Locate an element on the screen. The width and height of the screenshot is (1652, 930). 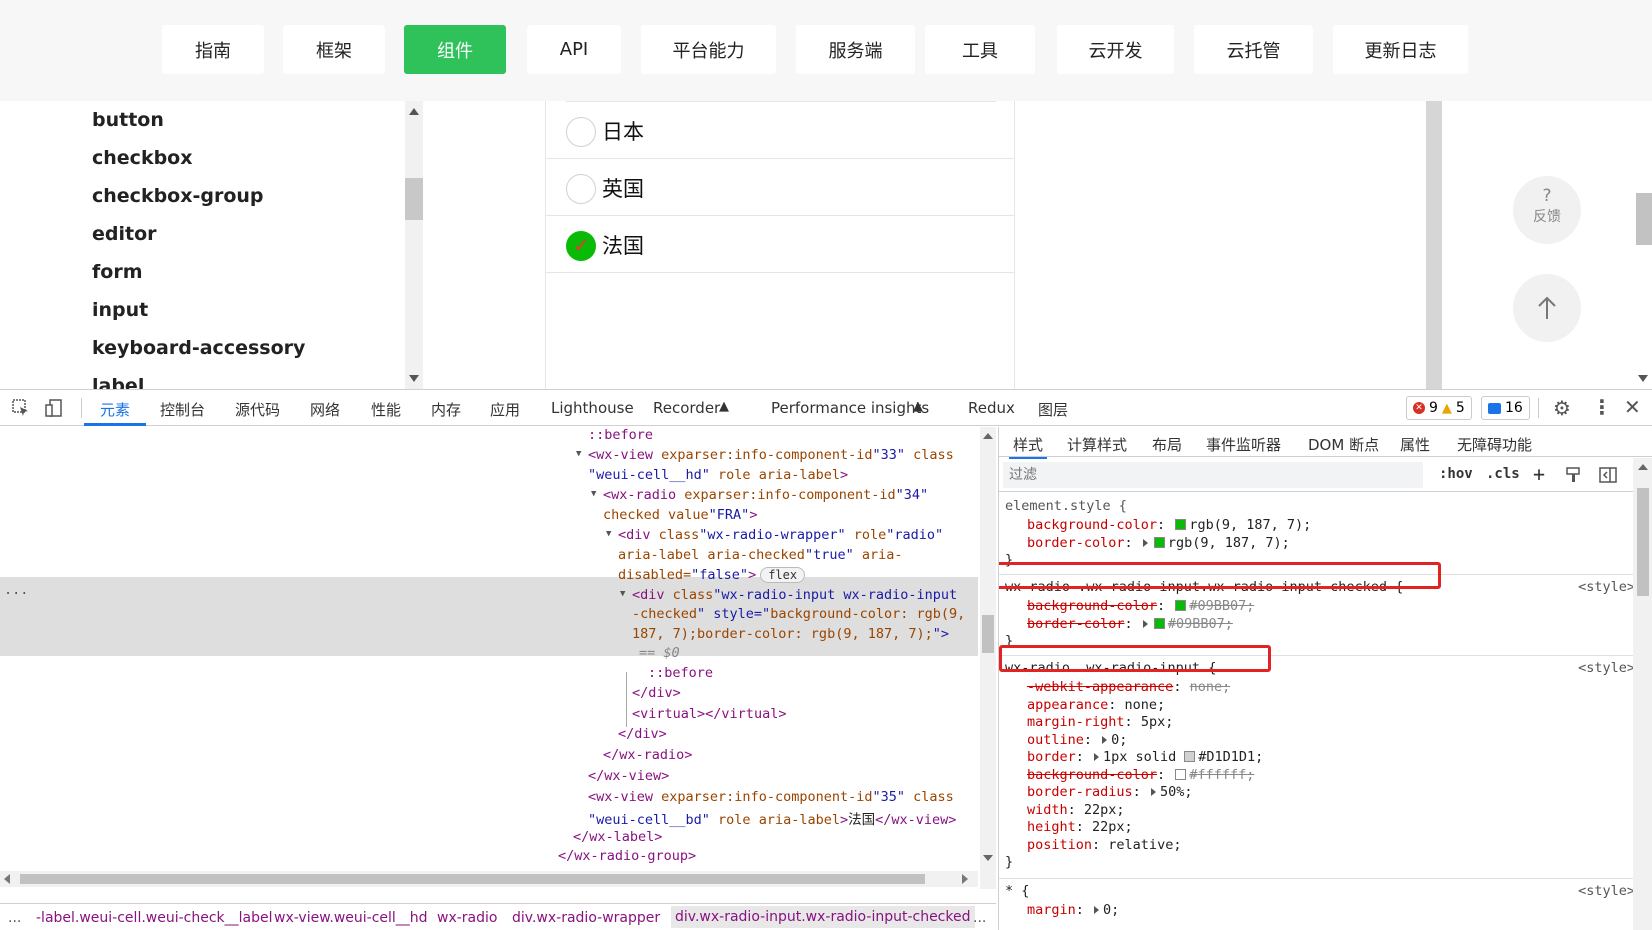
css-declaration: position: relative; is located at coordinates (1104, 845).